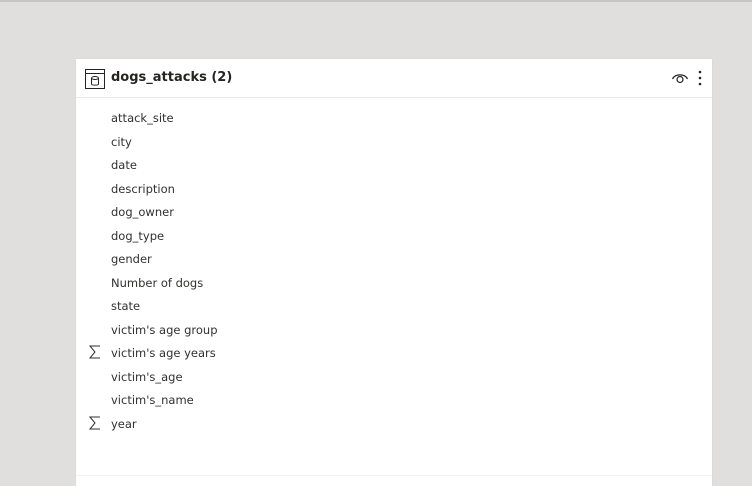 The image size is (752, 486). I want to click on field-number-of-dogs: Number of dogs, so click(394, 283).